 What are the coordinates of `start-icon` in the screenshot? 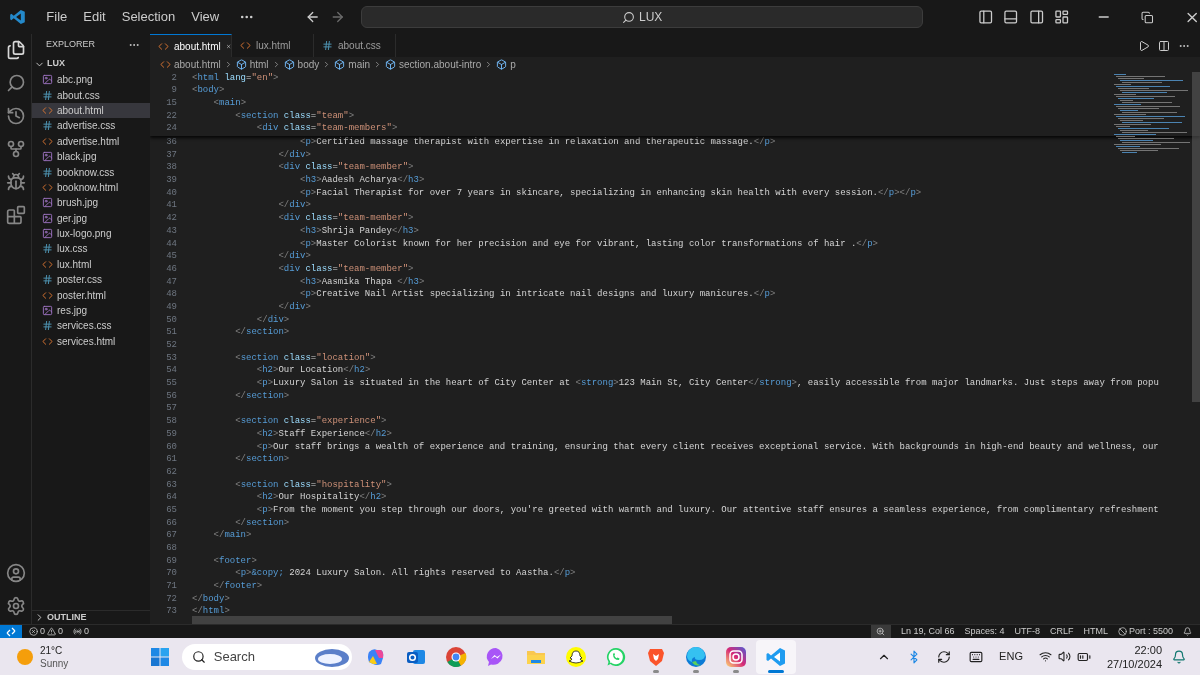 It's located at (159, 656).